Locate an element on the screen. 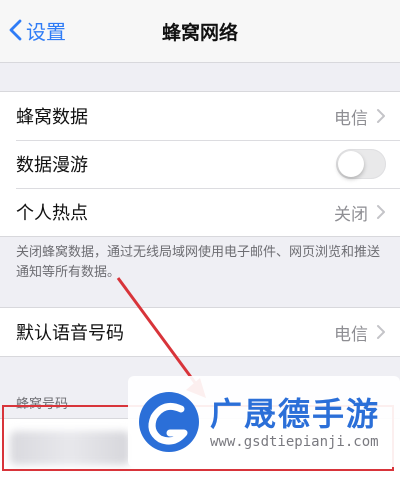 The width and height of the screenshot is (400, 479). brand-logo-icon is located at coordinates (169, 421).